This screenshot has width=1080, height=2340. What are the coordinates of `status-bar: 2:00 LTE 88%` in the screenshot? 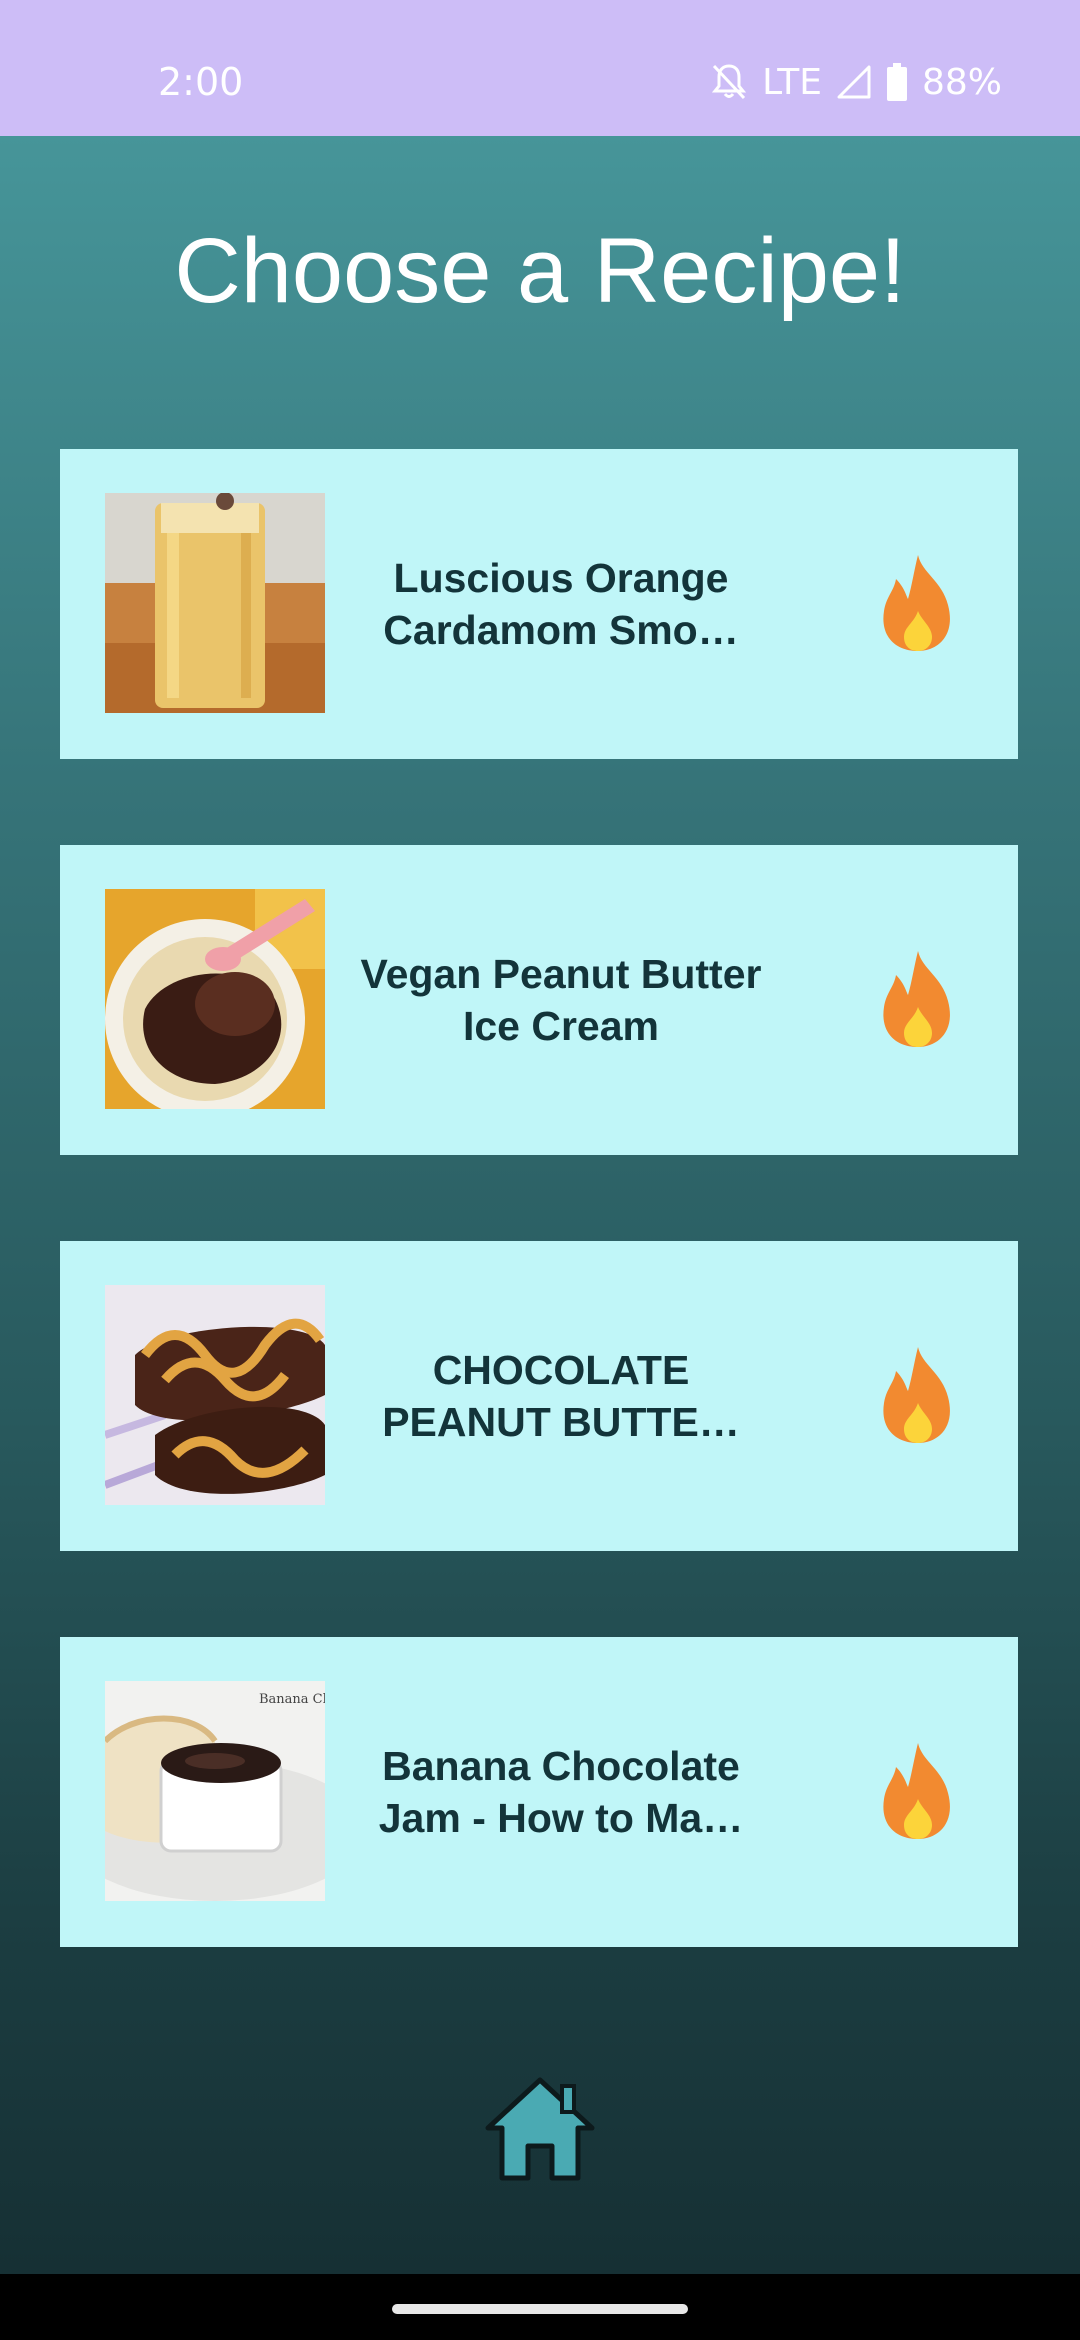 It's located at (540, 68).